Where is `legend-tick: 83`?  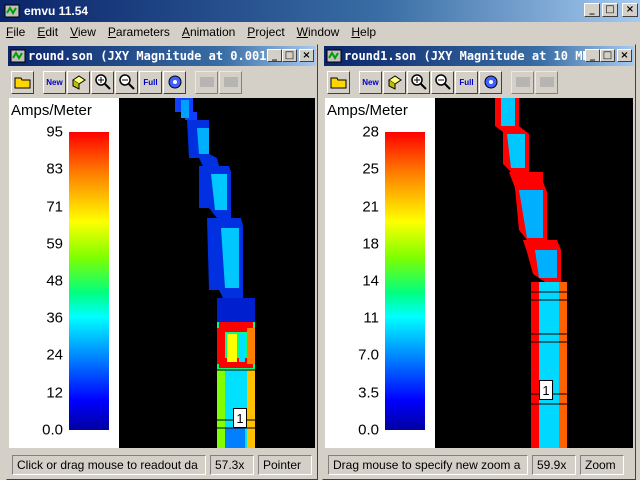 legend-tick: 83 is located at coordinates (54, 169).